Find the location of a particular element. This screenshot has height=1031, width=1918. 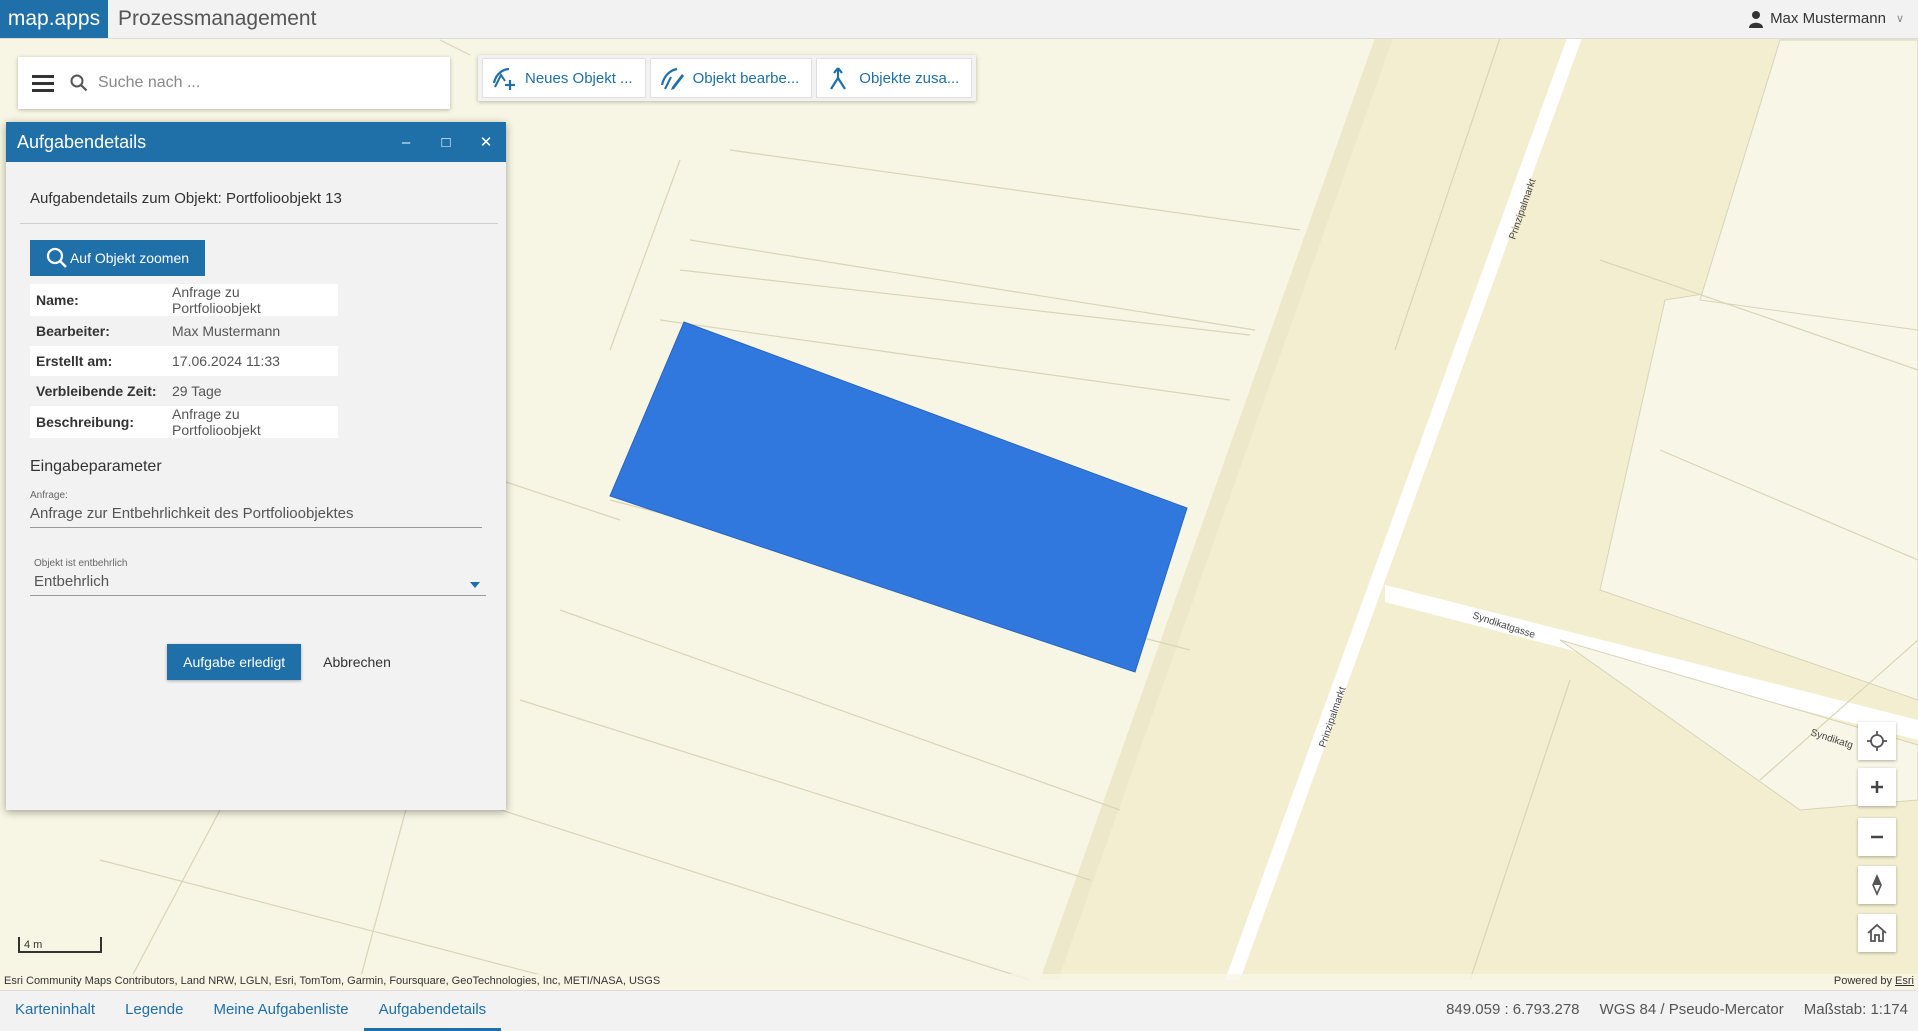

zoom-out-button is located at coordinates (1877, 837).